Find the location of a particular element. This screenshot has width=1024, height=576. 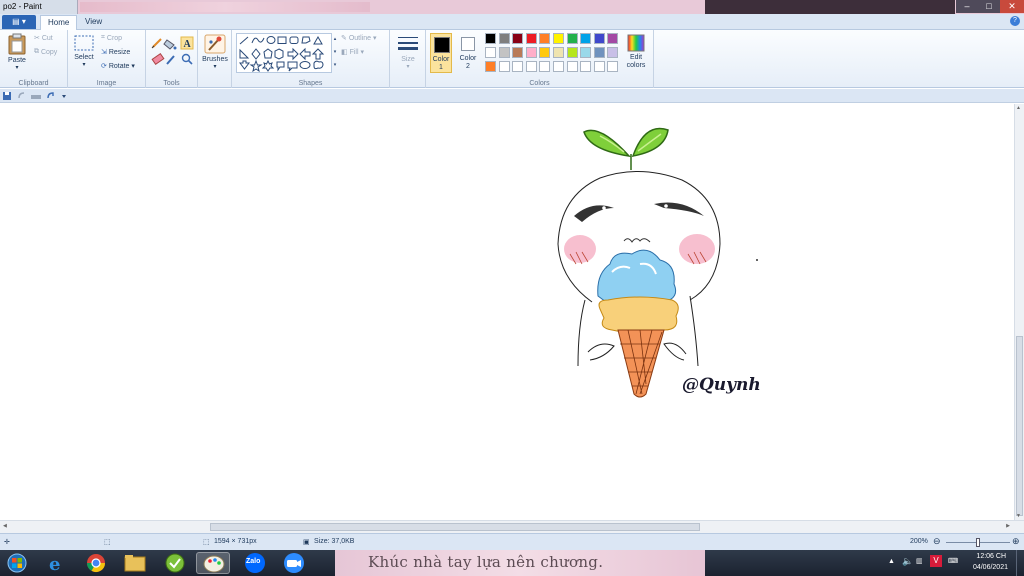

eraser-icon is located at coordinates (158, 59).